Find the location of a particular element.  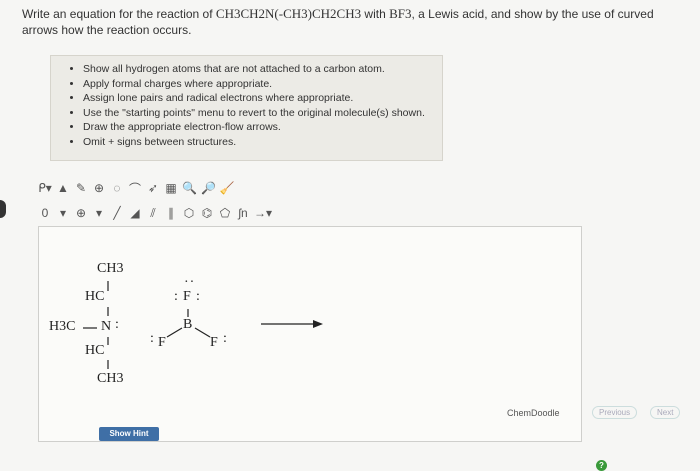

toolbar-top: ᑭ▾ ▲ ✎ ⊕ ◌ ⌒ ➶ ▦ 🔍 🔎 🧹 is located at coordinates (136, 188).